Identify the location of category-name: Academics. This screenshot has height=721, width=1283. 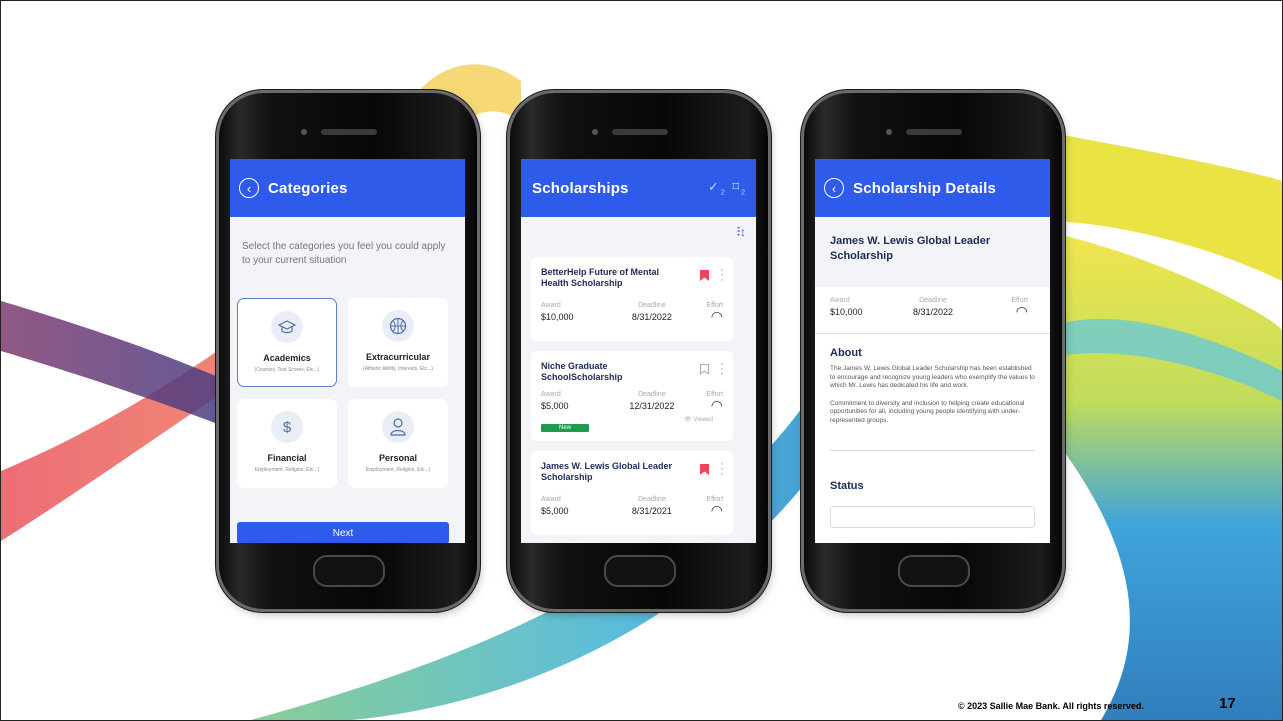
(287, 358).